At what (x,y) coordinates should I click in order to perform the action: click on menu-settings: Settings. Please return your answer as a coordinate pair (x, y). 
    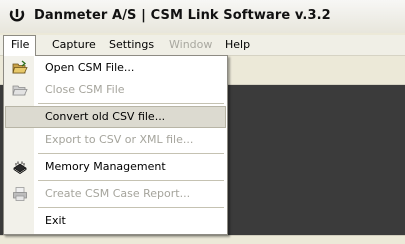
    Looking at the image, I should click on (131, 45).